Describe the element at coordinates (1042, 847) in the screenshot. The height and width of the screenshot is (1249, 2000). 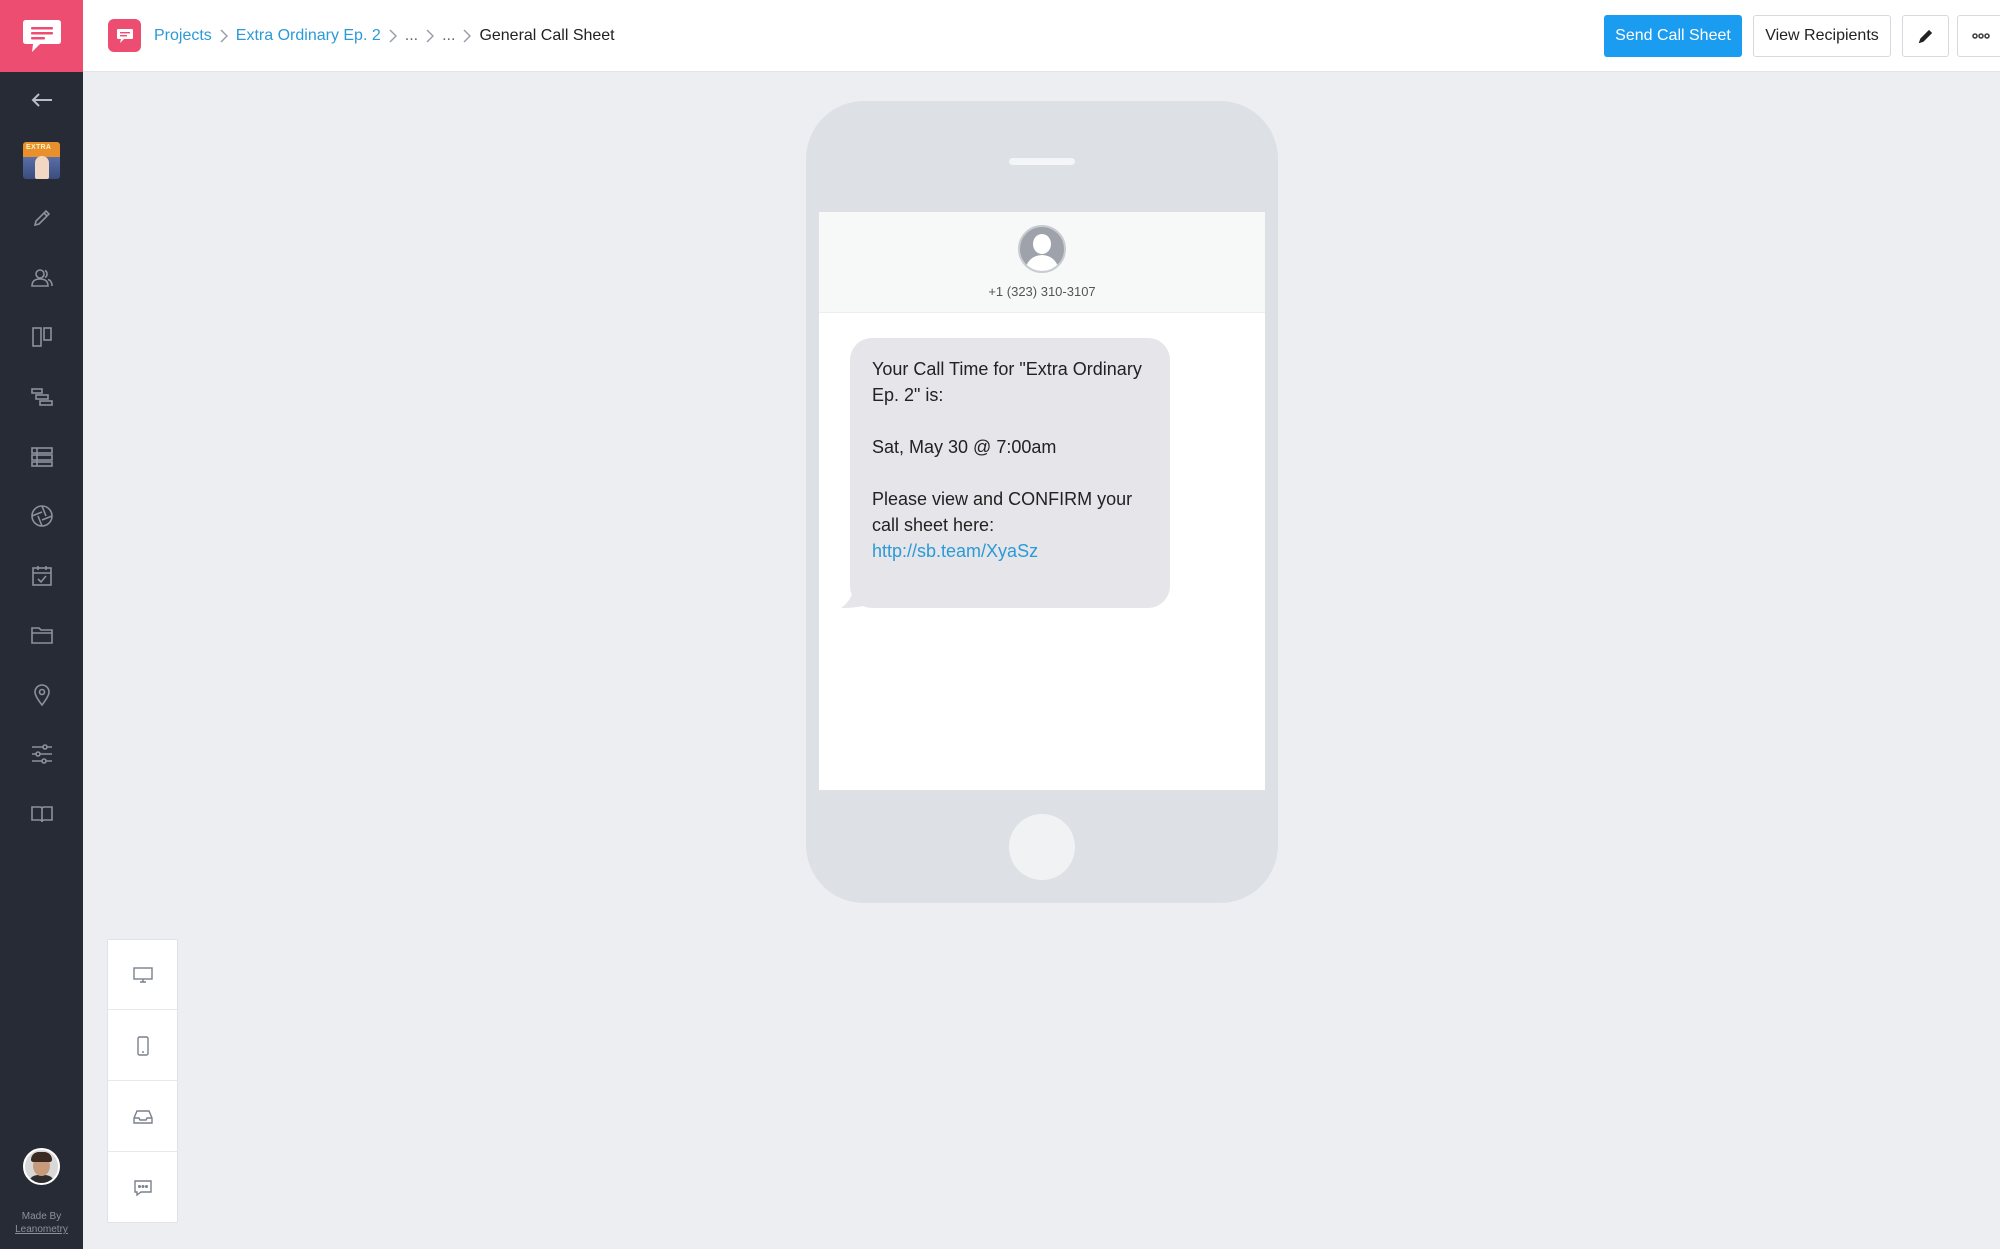
I see `phone-home-button` at that location.